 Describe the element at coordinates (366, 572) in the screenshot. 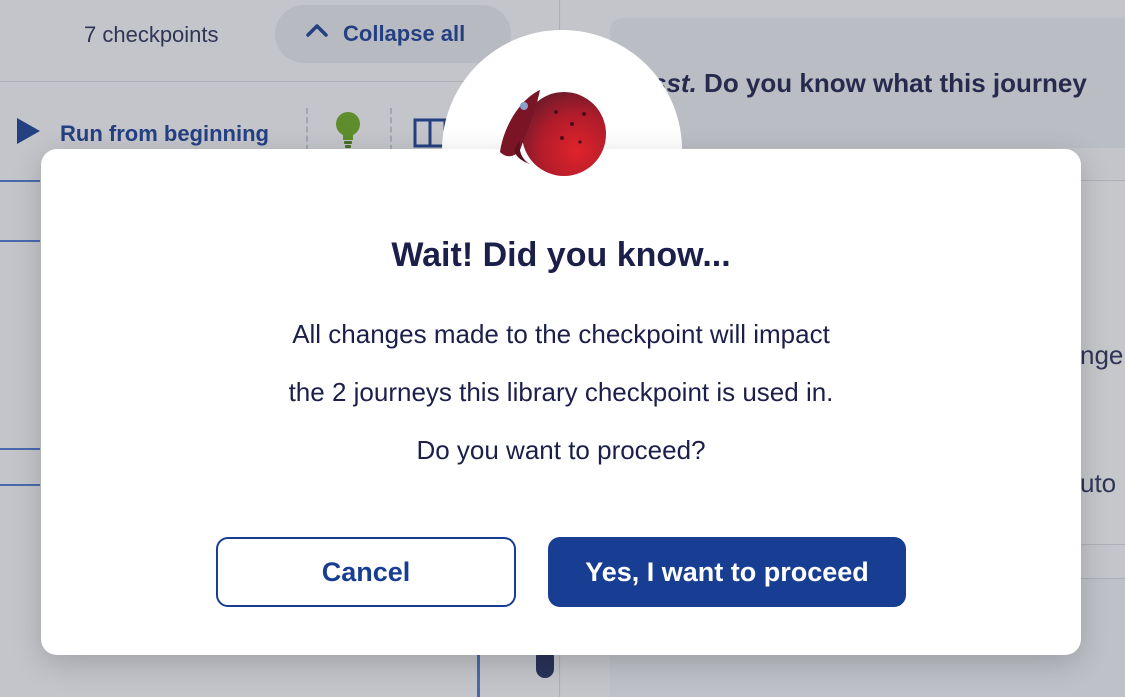

I see `cancel-button: Cancel` at that location.